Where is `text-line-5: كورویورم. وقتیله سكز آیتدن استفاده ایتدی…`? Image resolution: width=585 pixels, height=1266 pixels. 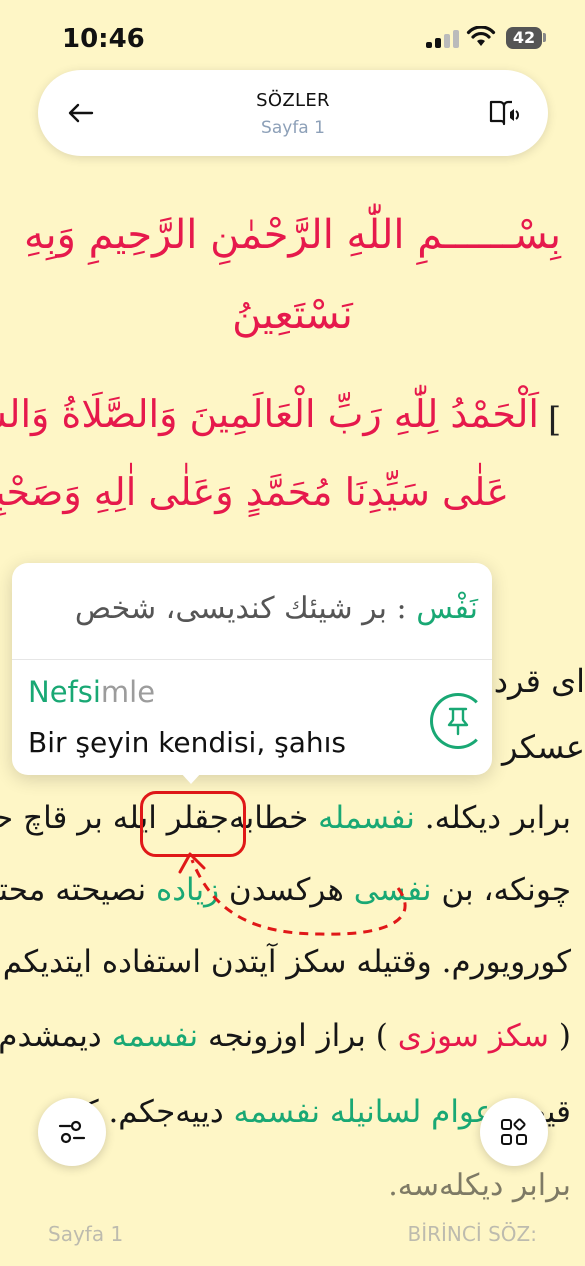
text-line-5: كورویورم. وقتیله سكز آیتدن استفاده ایتدی… is located at coordinates (286, 962).